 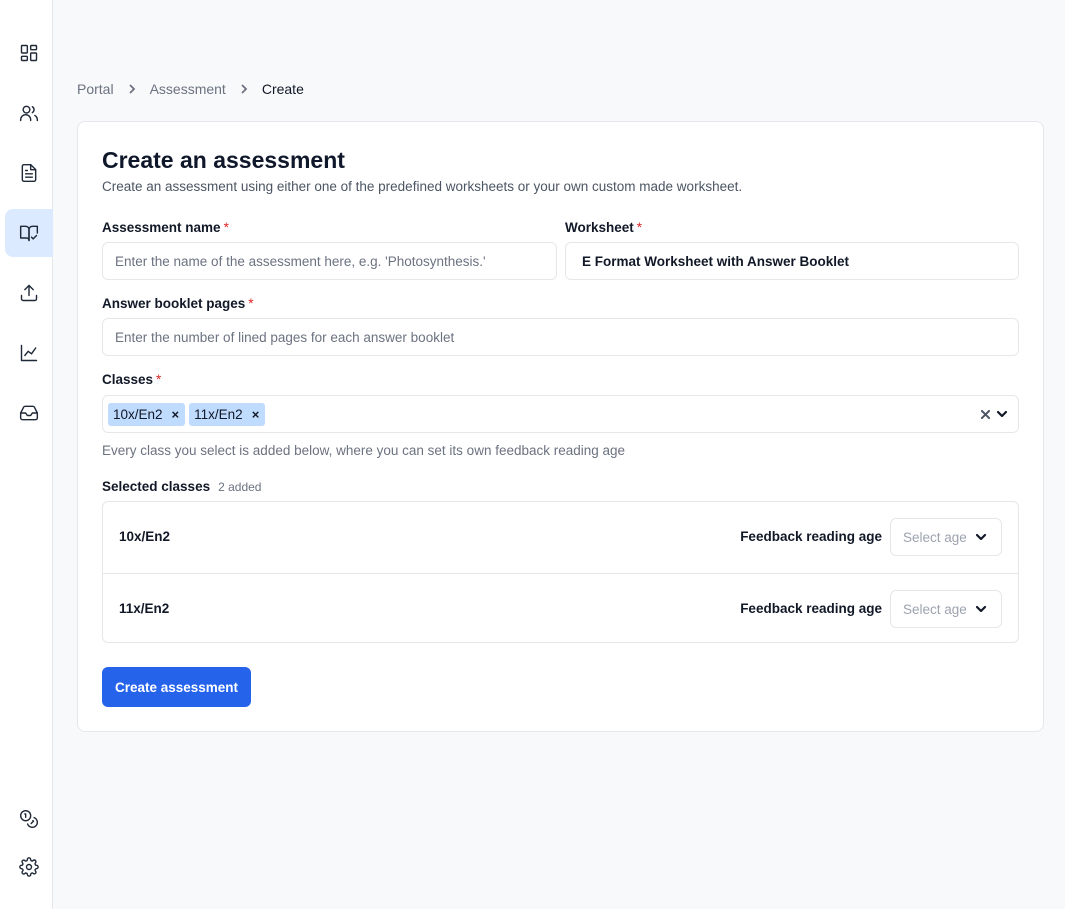 I want to click on class-chip: 11x/En2 ×, so click(x=227, y=414).